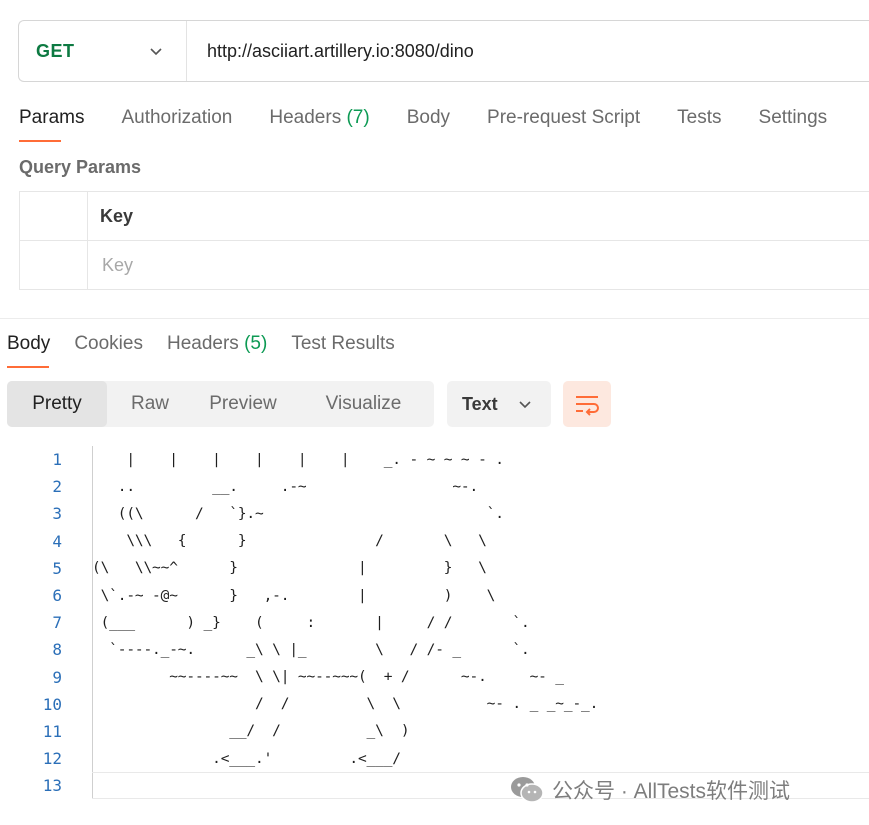 This screenshot has width=869, height=825. I want to click on tab-body: Body, so click(428, 118).